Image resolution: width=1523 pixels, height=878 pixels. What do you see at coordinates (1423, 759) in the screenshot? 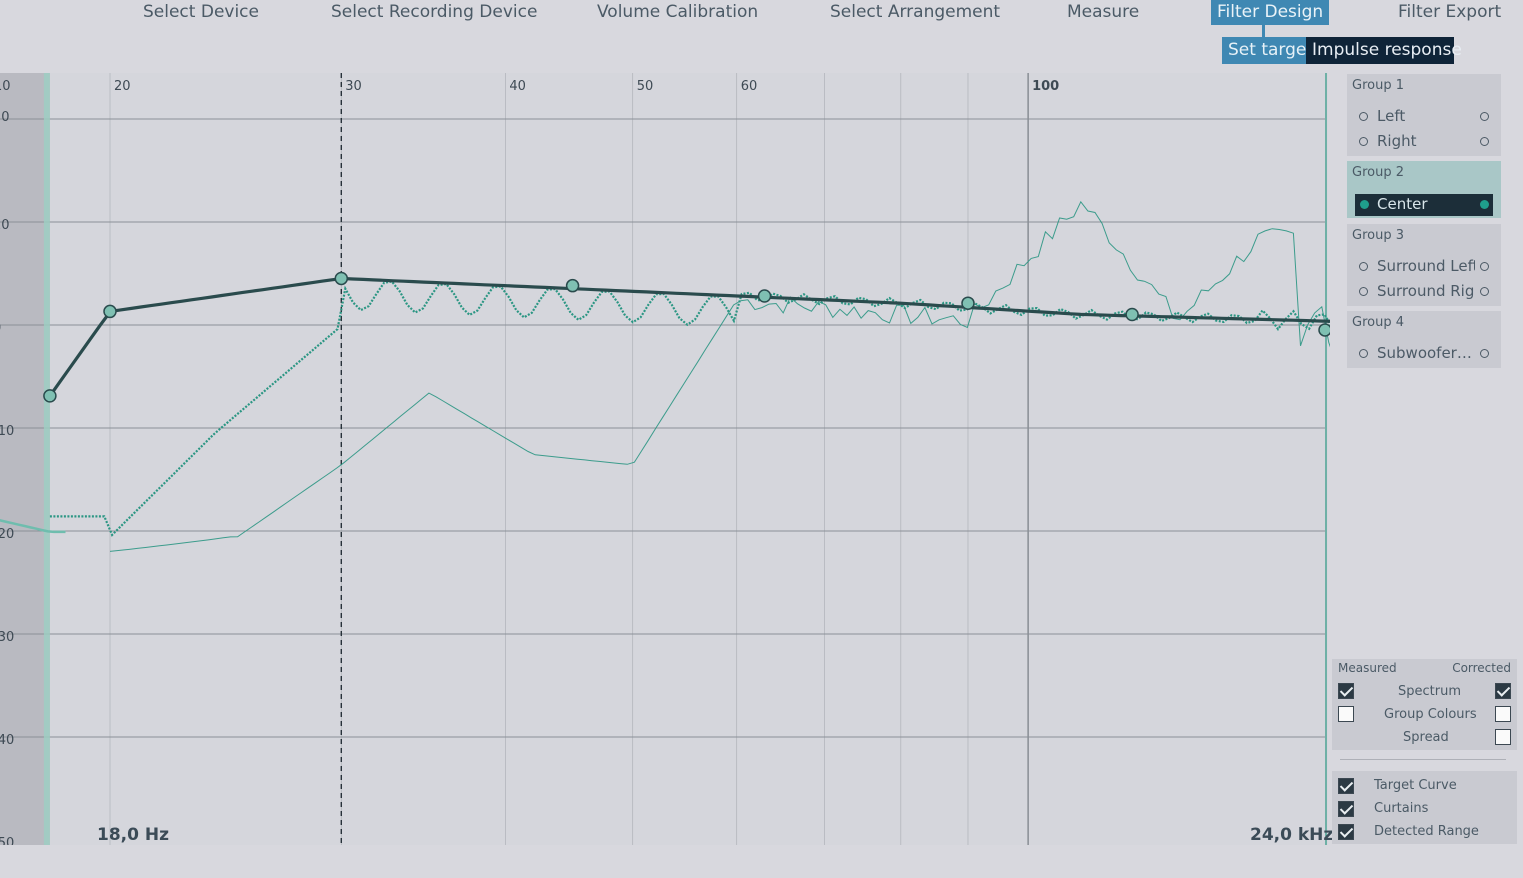
I see `divider` at bounding box center [1423, 759].